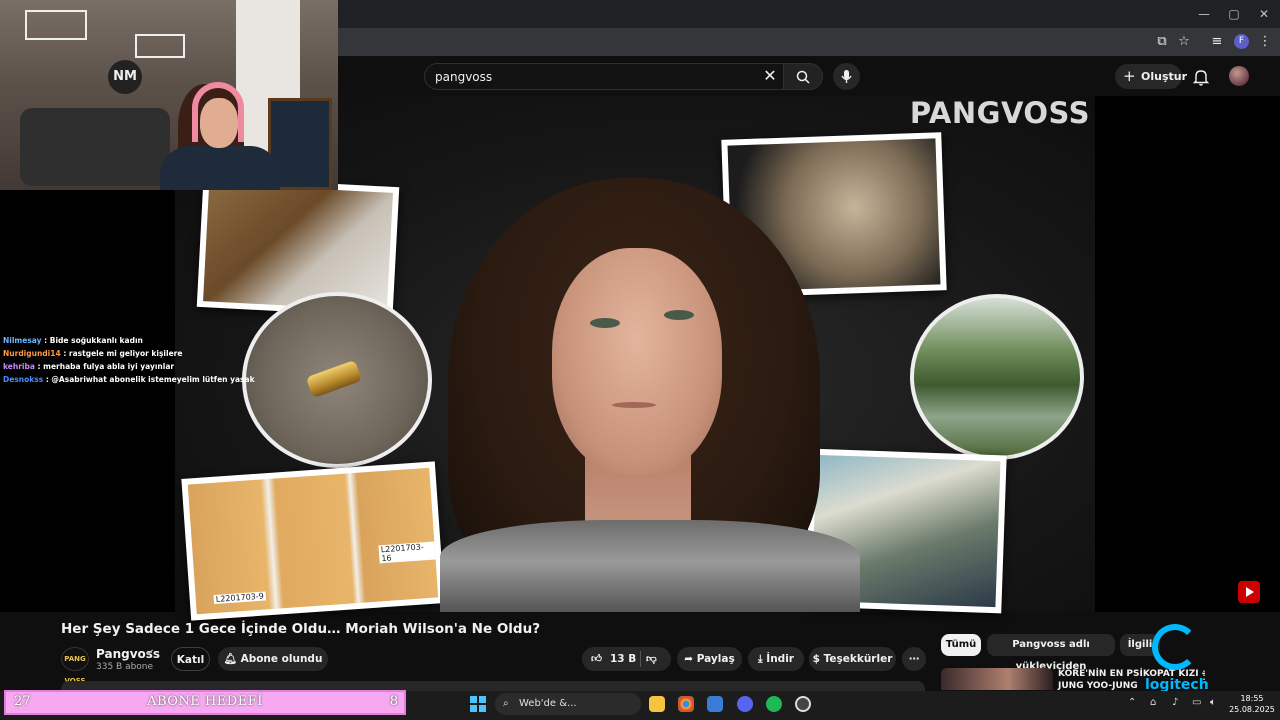  What do you see at coordinates (640, 659) in the screenshot?
I see `like-divider` at bounding box center [640, 659].